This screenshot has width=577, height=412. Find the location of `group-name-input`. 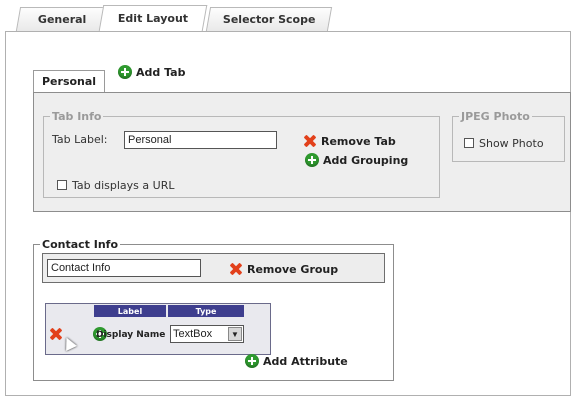

group-name-input is located at coordinates (124, 268).